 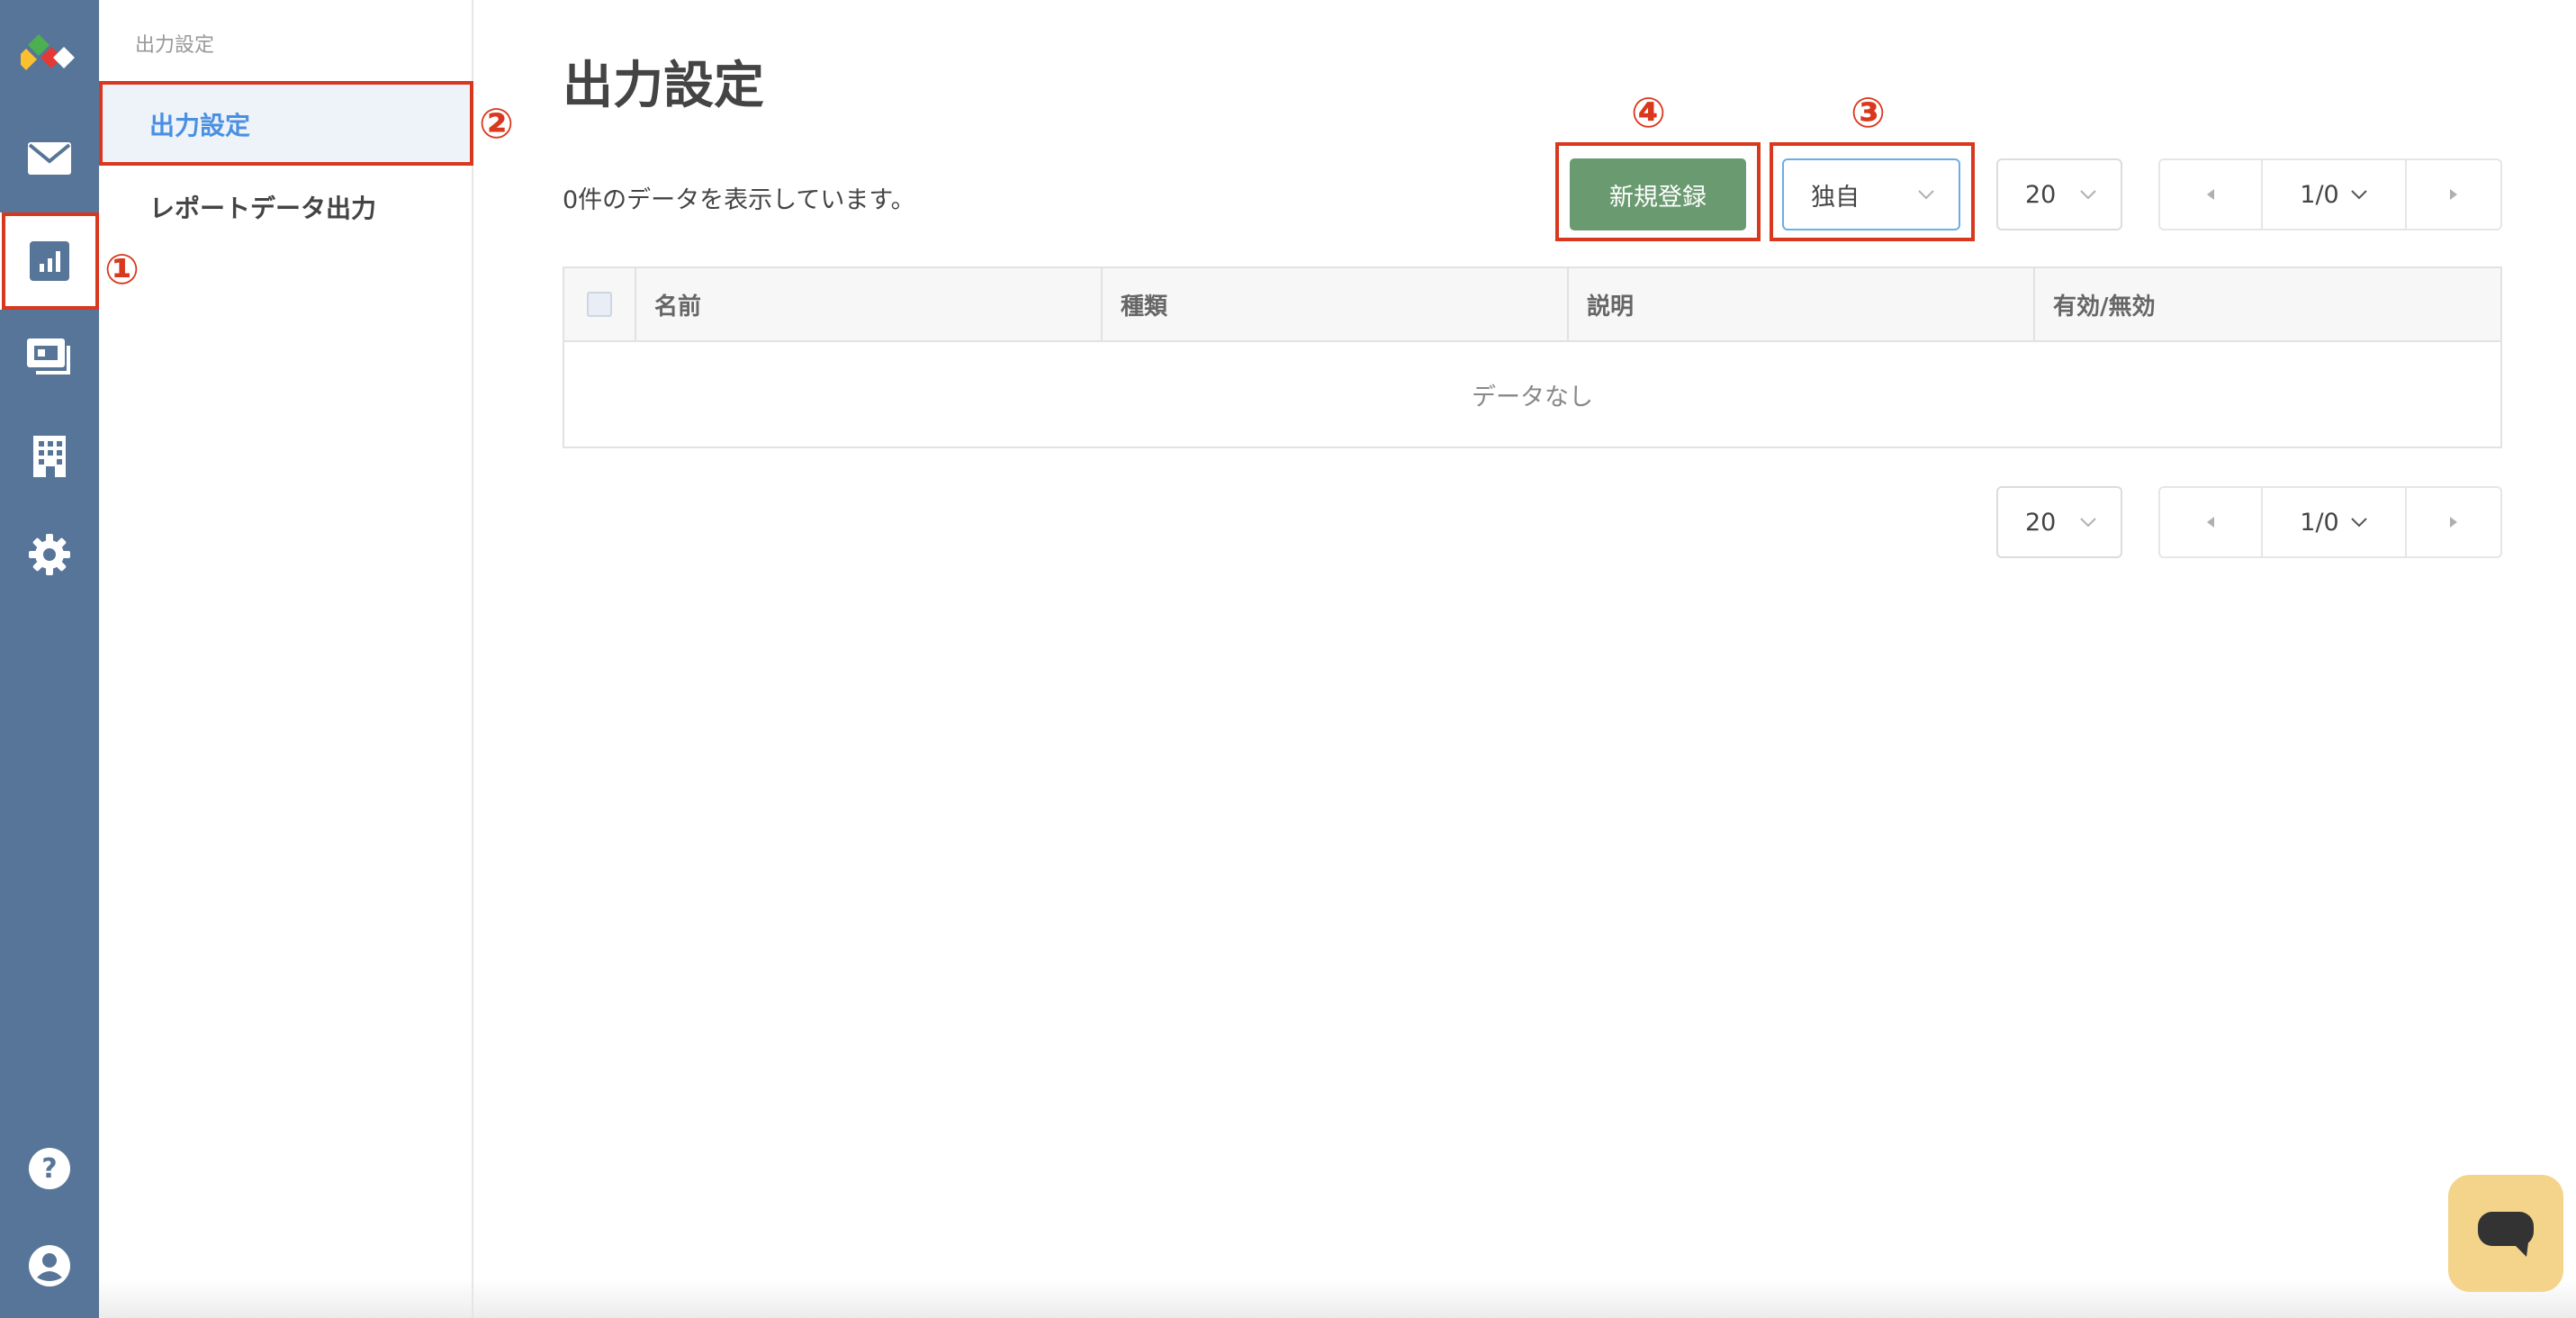 What do you see at coordinates (49, 356) in the screenshot?
I see `id-card-icon` at bounding box center [49, 356].